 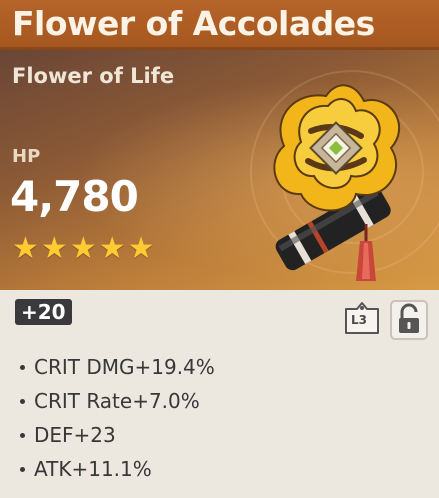 I want to click on title-bar: Flower of Accolades, so click(x=219, y=25).